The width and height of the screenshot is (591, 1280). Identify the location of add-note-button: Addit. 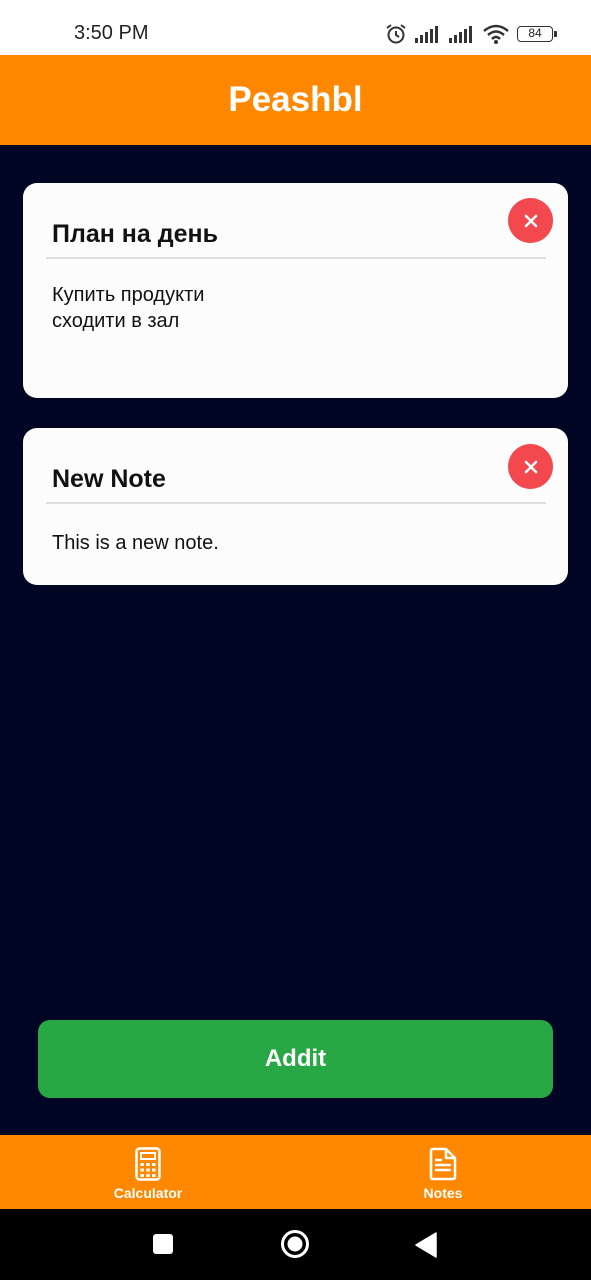
(295, 1059).